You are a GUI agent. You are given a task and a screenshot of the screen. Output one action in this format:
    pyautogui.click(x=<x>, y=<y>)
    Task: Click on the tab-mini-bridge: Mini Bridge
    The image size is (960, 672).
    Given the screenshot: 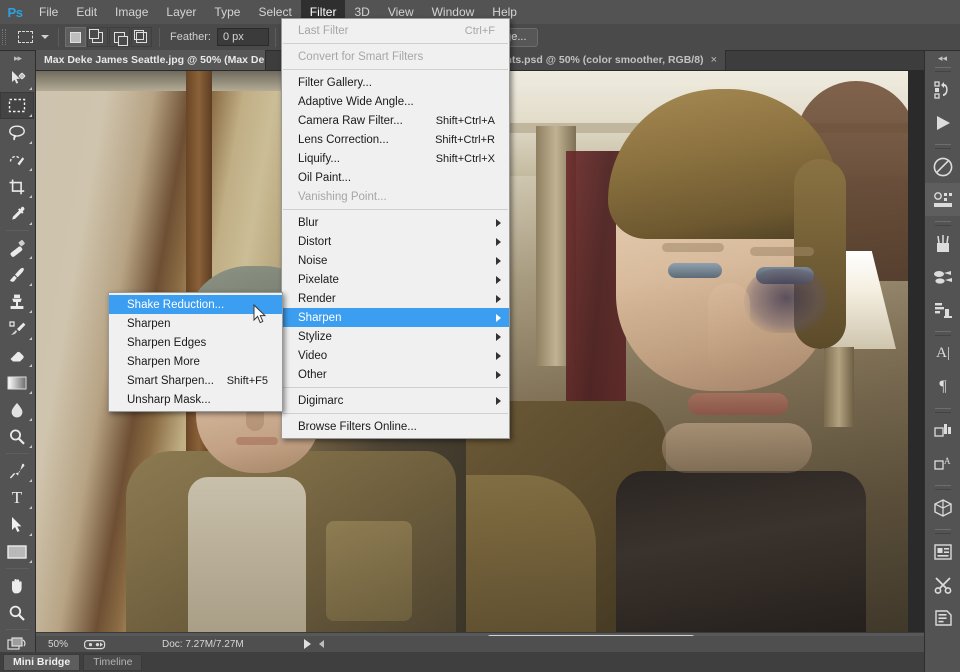 What is the action you would take?
    pyautogui.click(x=42, y=662)
    